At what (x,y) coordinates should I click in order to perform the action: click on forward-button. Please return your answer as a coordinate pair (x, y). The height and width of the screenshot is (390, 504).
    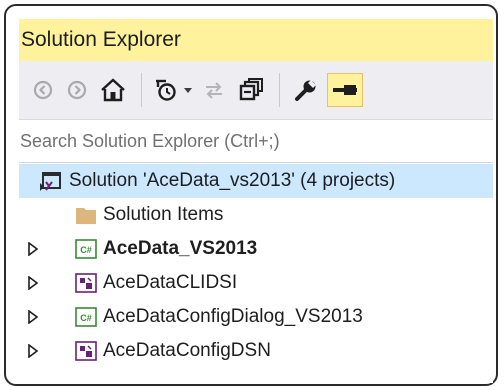
    Looking at the image, I should click on (77, 90).